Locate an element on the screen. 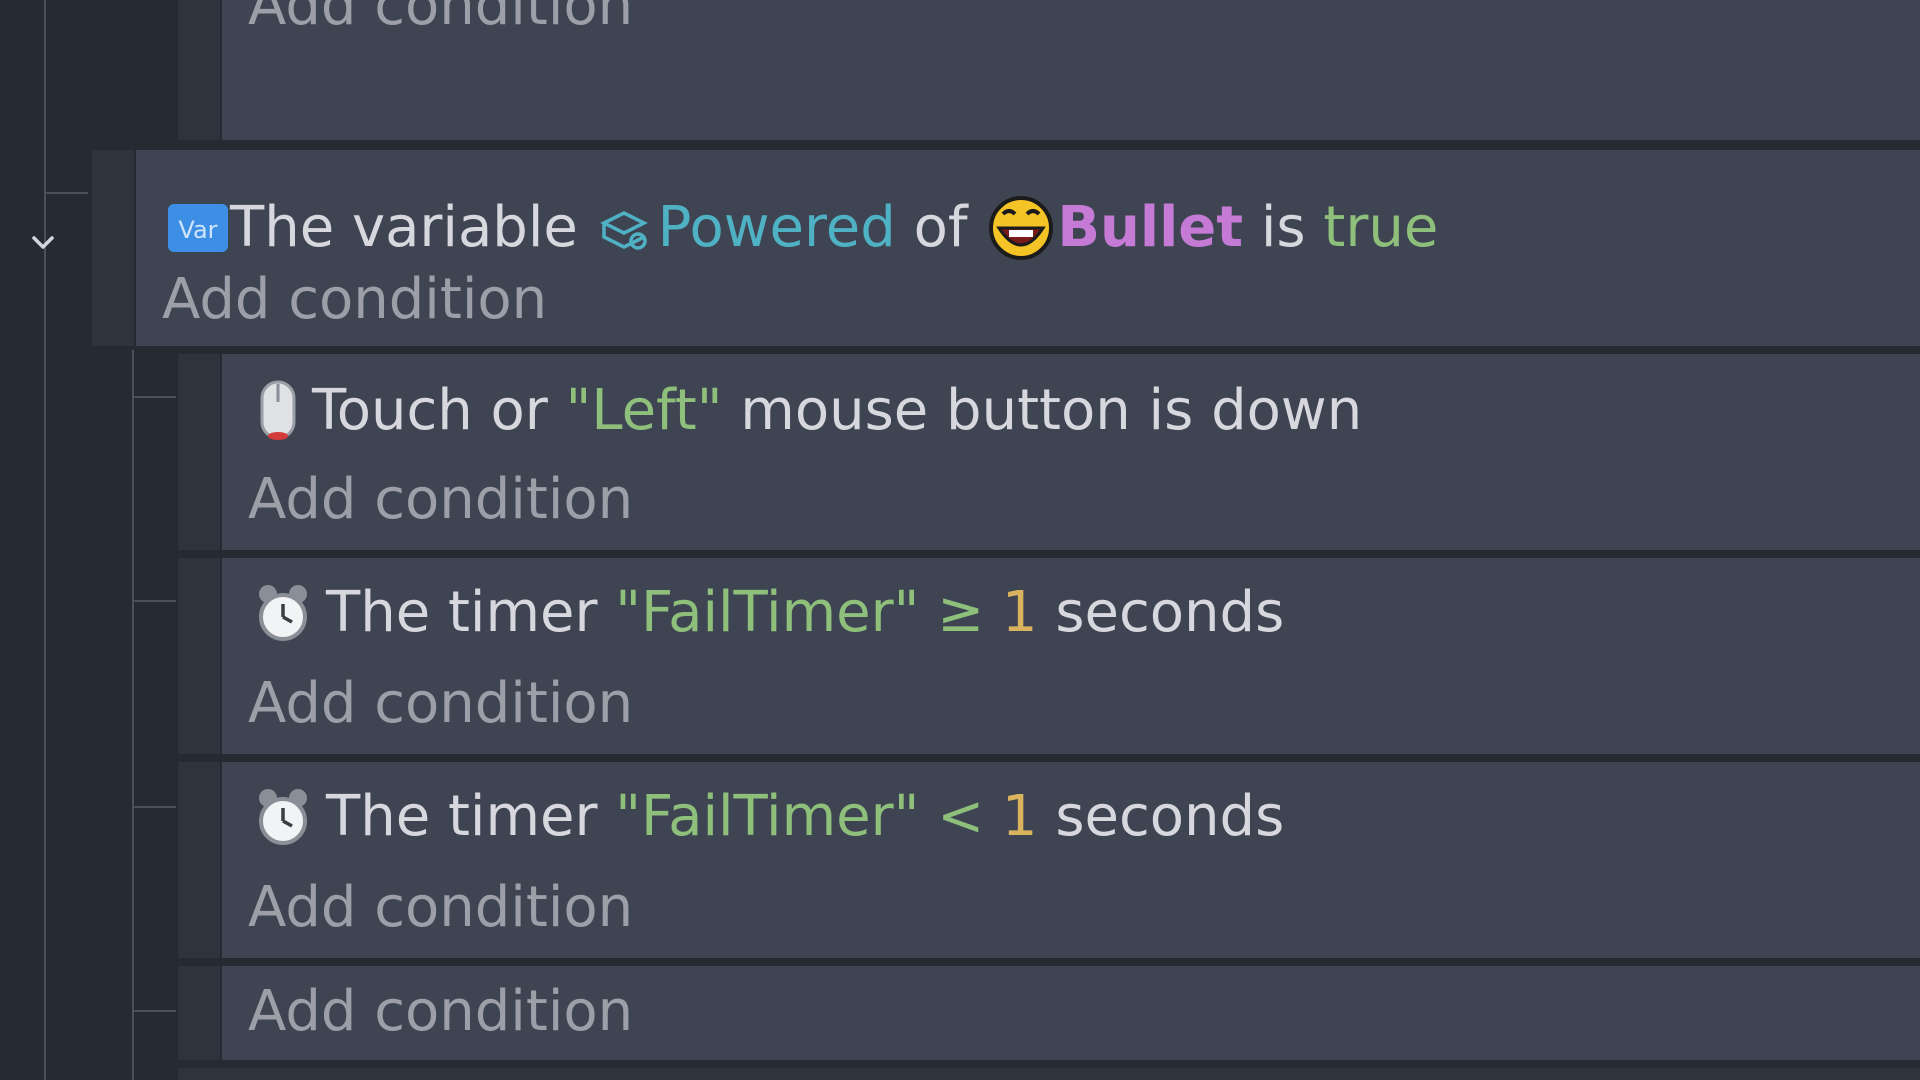 Image resolution: width=1920 pixels, height=1080 pixels. var-icon: Var is located at coordinates (198, 228).